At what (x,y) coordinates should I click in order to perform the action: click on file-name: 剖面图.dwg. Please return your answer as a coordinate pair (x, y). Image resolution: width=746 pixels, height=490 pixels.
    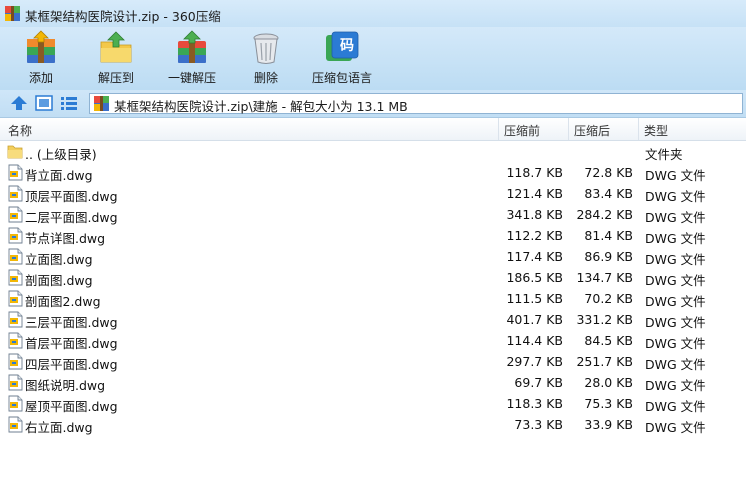
    Looking at the image, I should click on (59, 280).